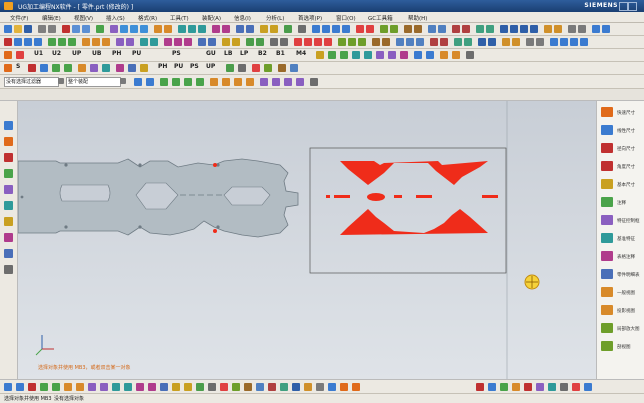 This screenshot has width=644, height=403. I want to click on curve-move-icon, so click(284, 387).